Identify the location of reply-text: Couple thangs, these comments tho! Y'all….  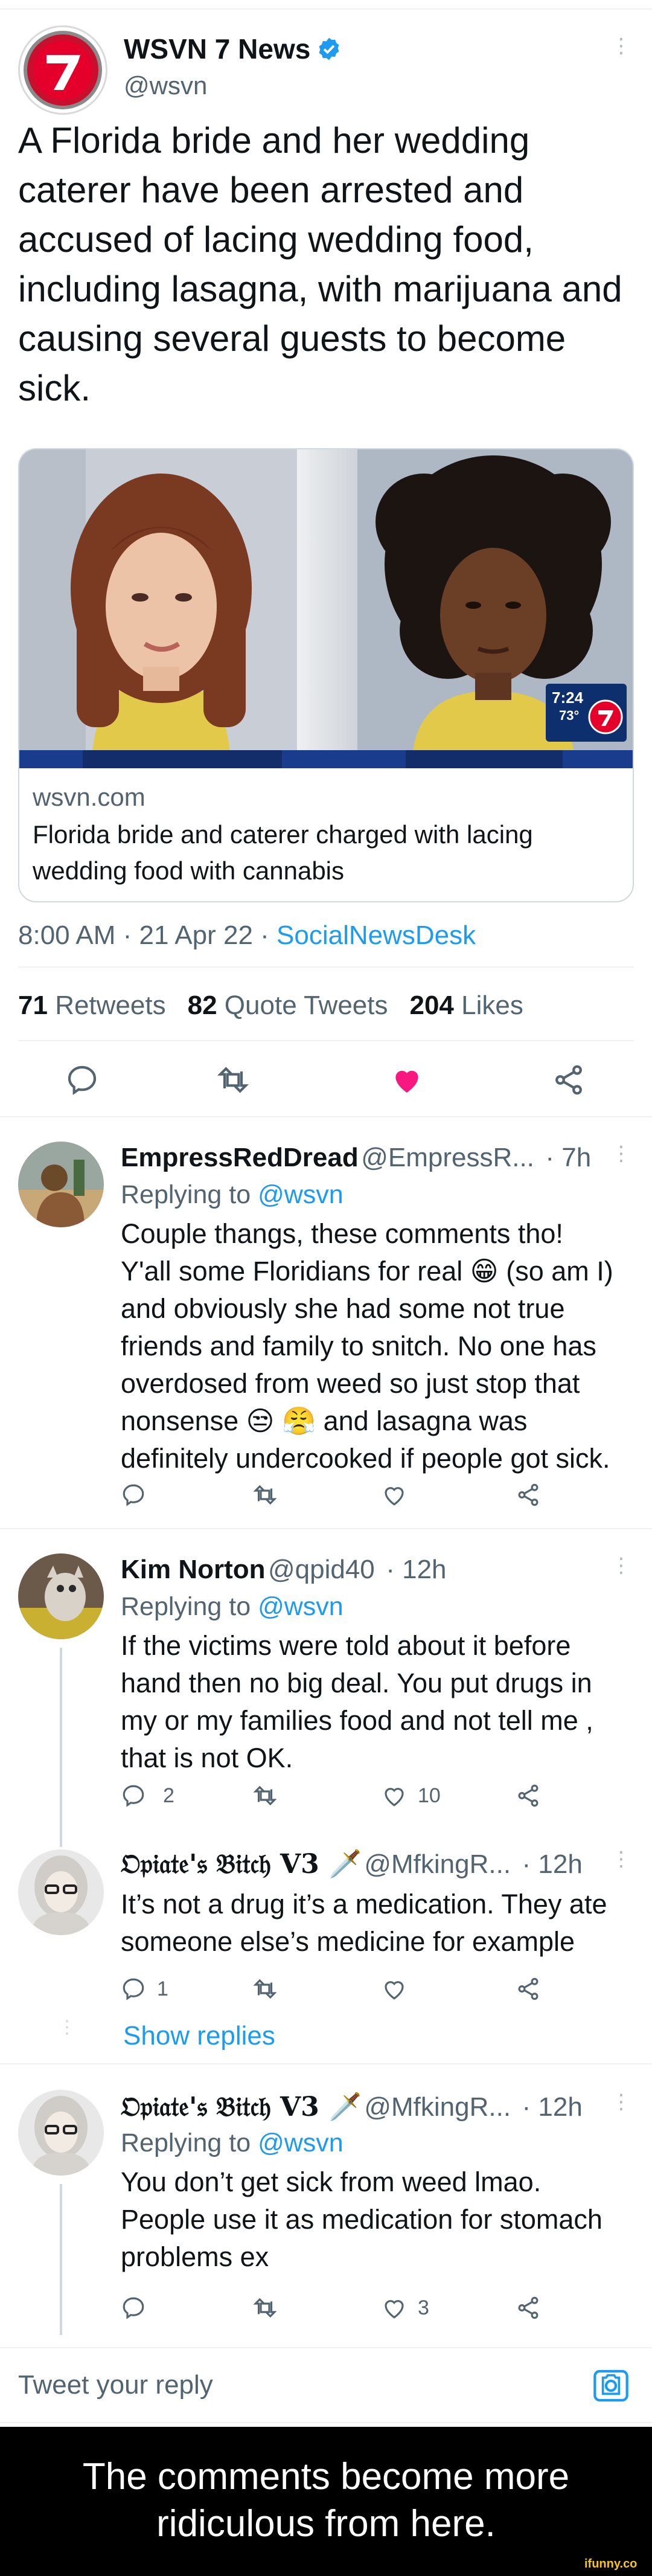
(367, 1346).